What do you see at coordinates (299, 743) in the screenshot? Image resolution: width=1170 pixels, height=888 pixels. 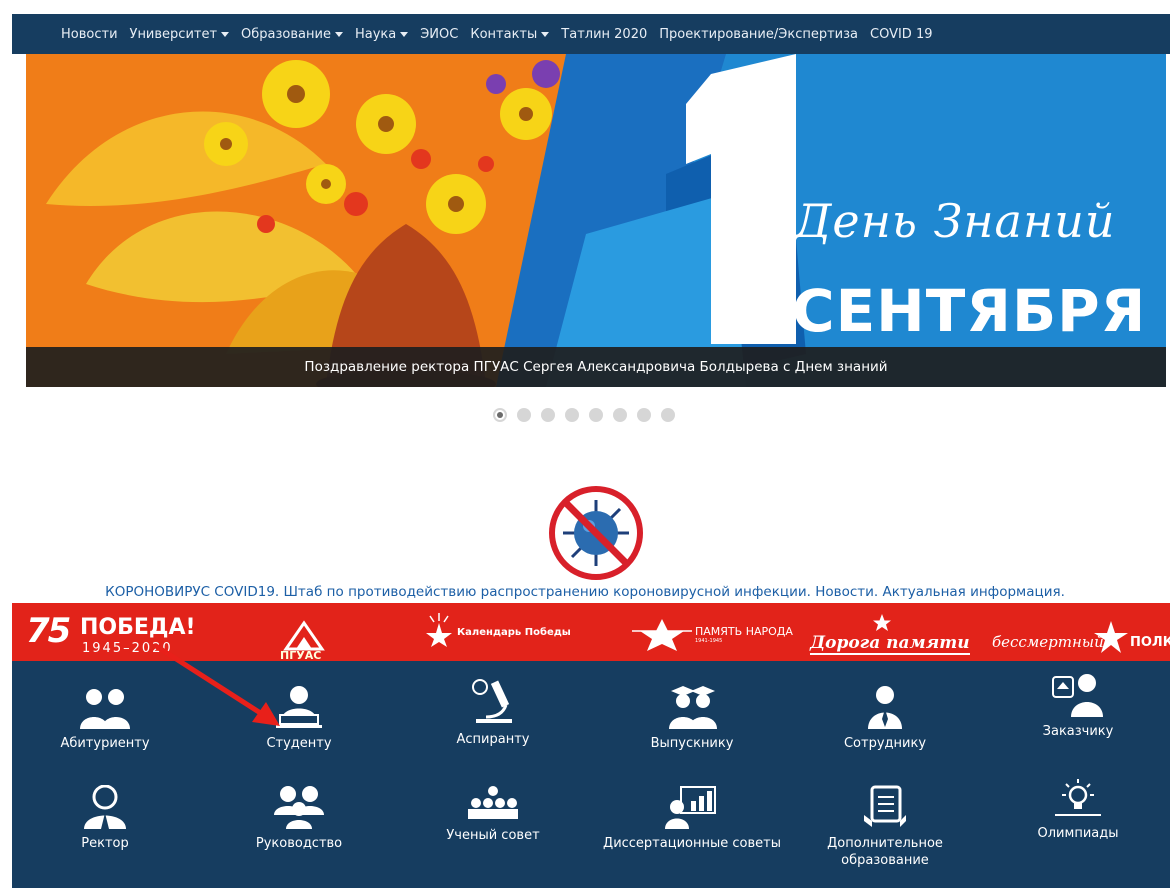 I see `tile-label: Студенту` at bounding box center [299, 743].